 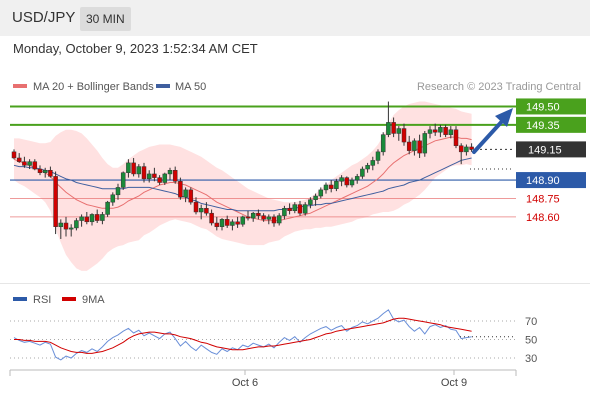 I want to click on level-label-149.50: 149.50, so click(x=543, y=107).